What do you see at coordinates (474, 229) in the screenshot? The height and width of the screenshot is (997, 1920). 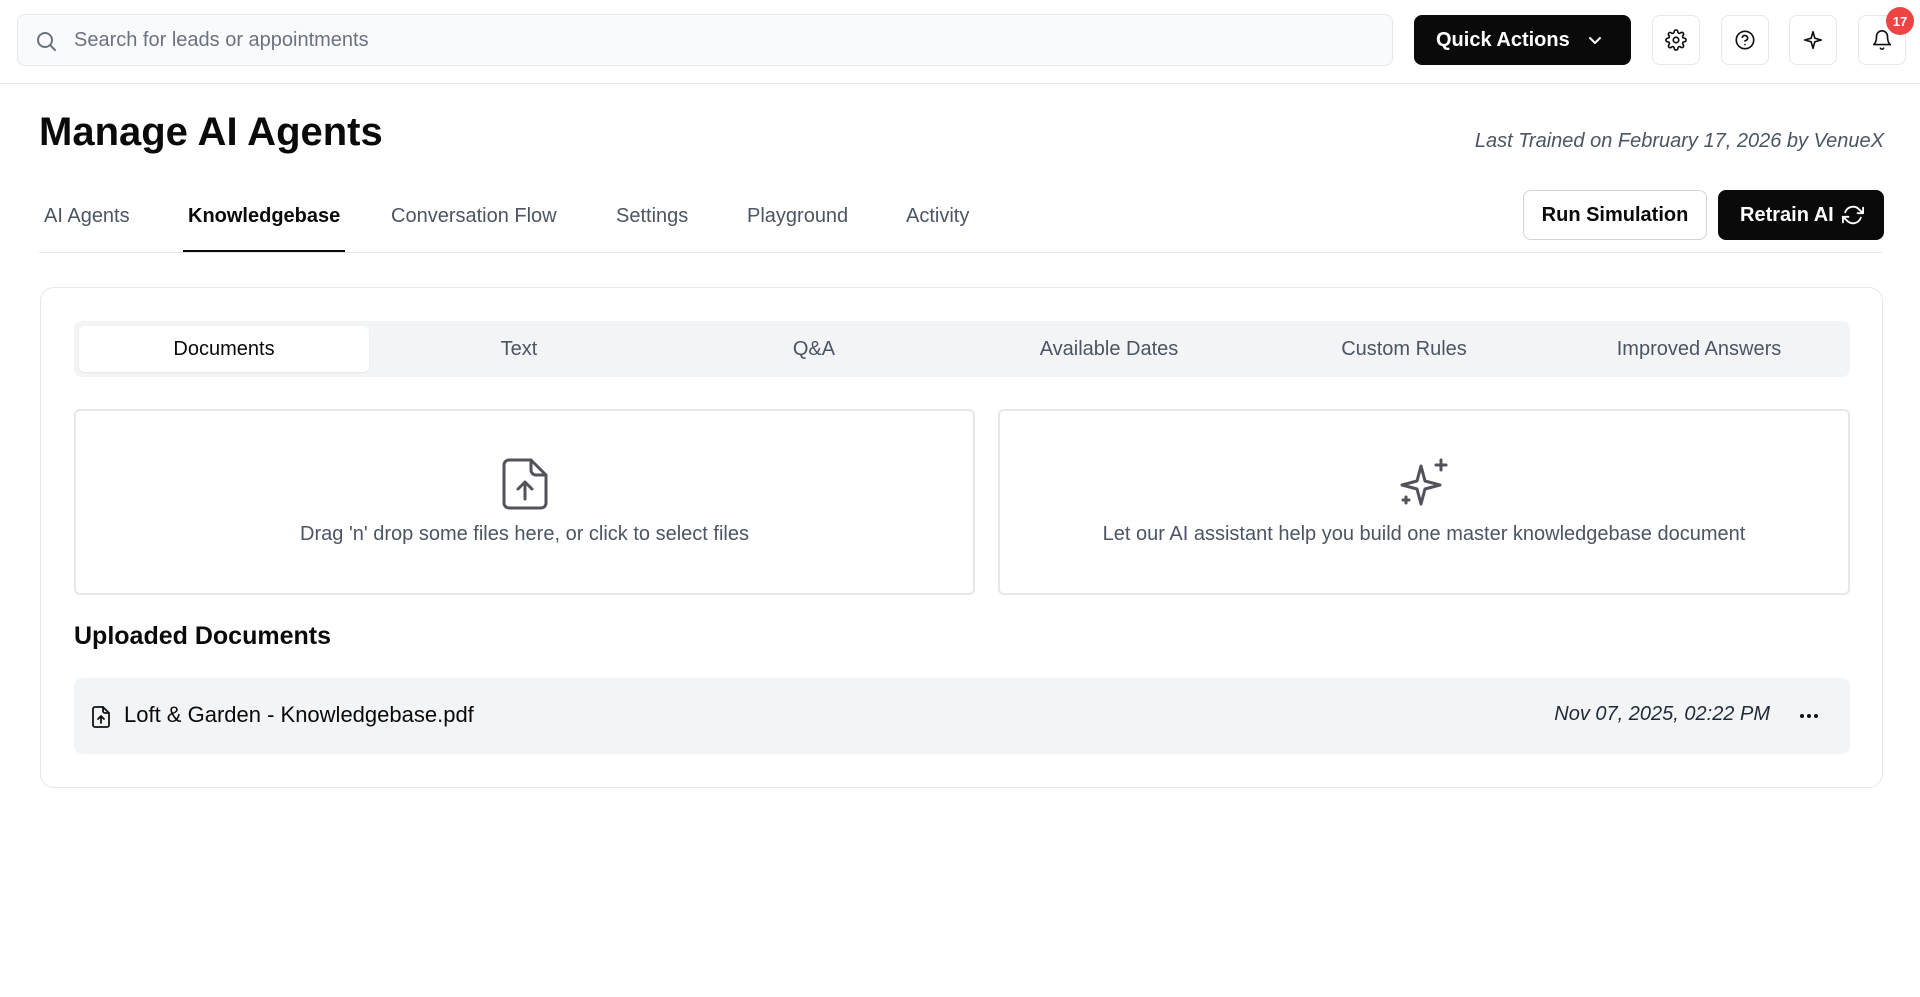 I see `tab-conversation-flow: Conversation Flow` at bounding box center [474, 229].